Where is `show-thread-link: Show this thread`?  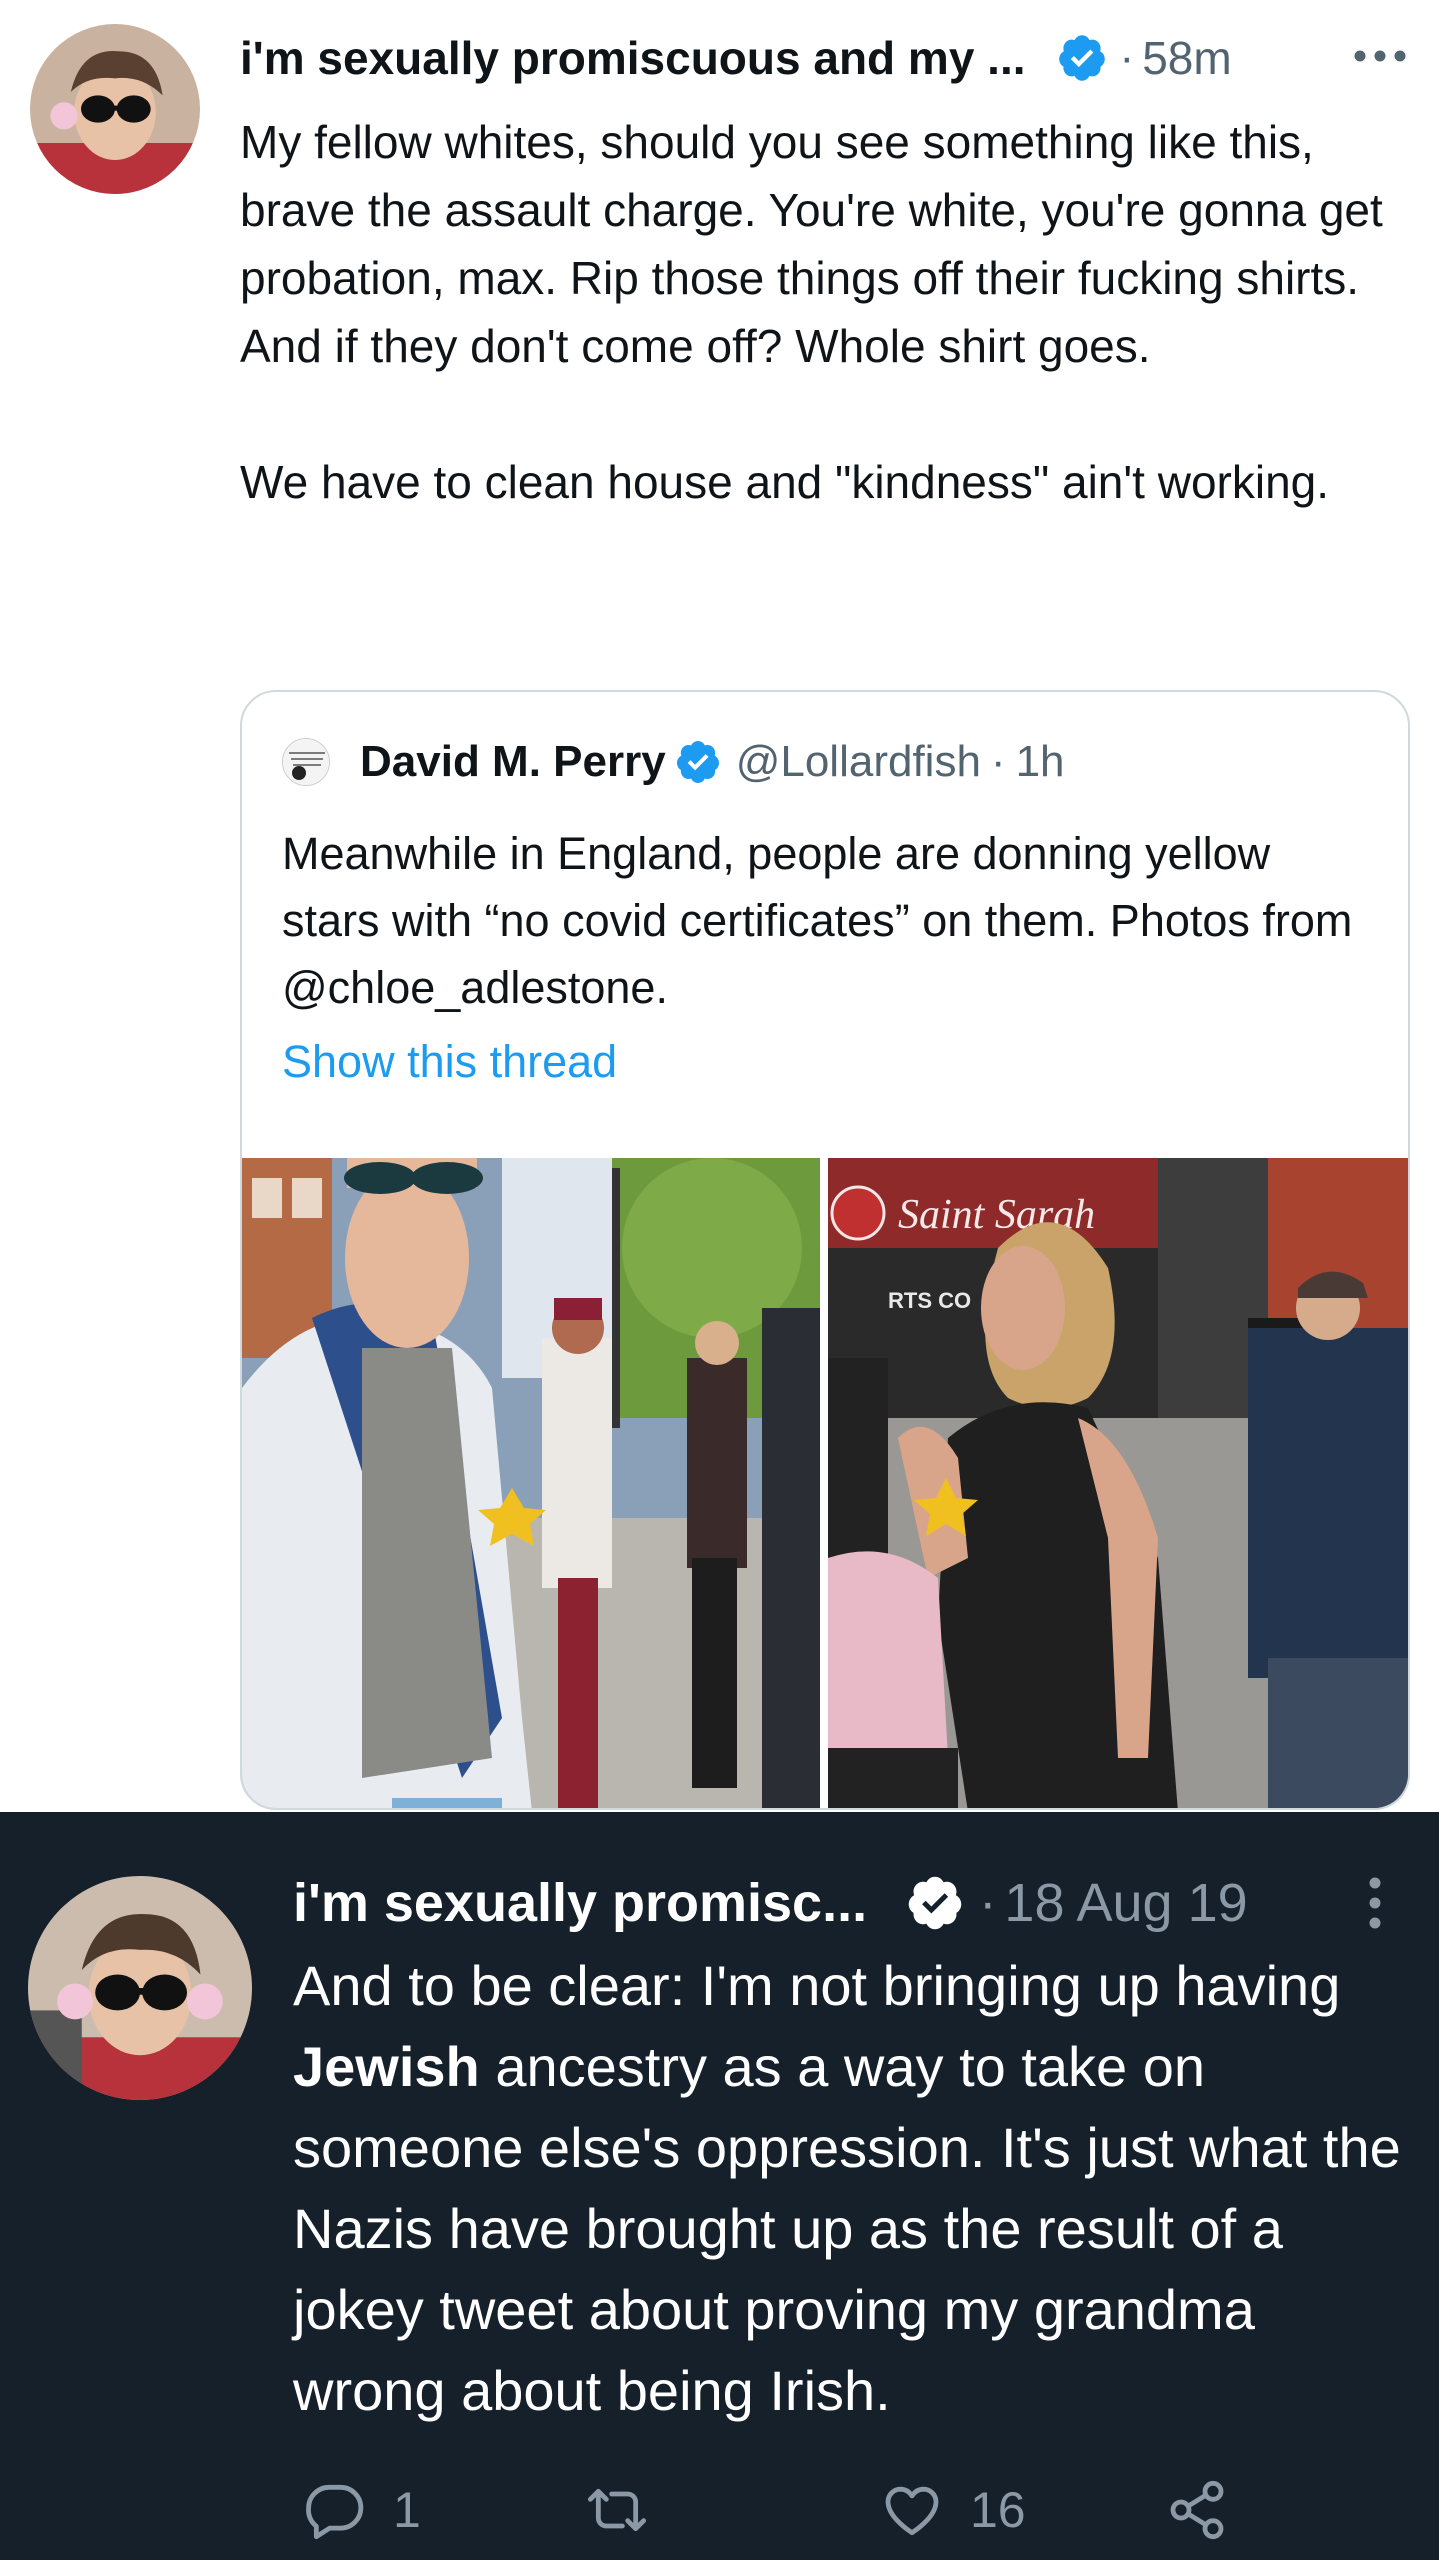
show-thread-link: Show this thread is located at coordinates (449, 1062).